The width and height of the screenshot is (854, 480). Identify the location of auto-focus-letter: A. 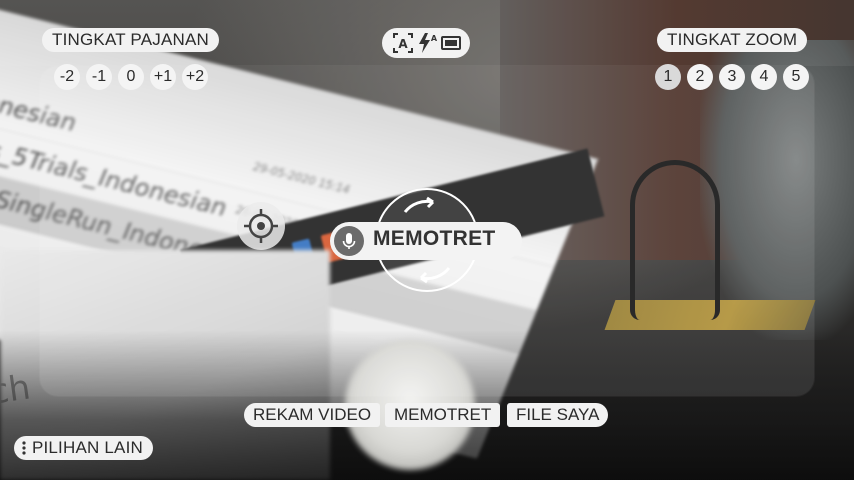
(403, 44).